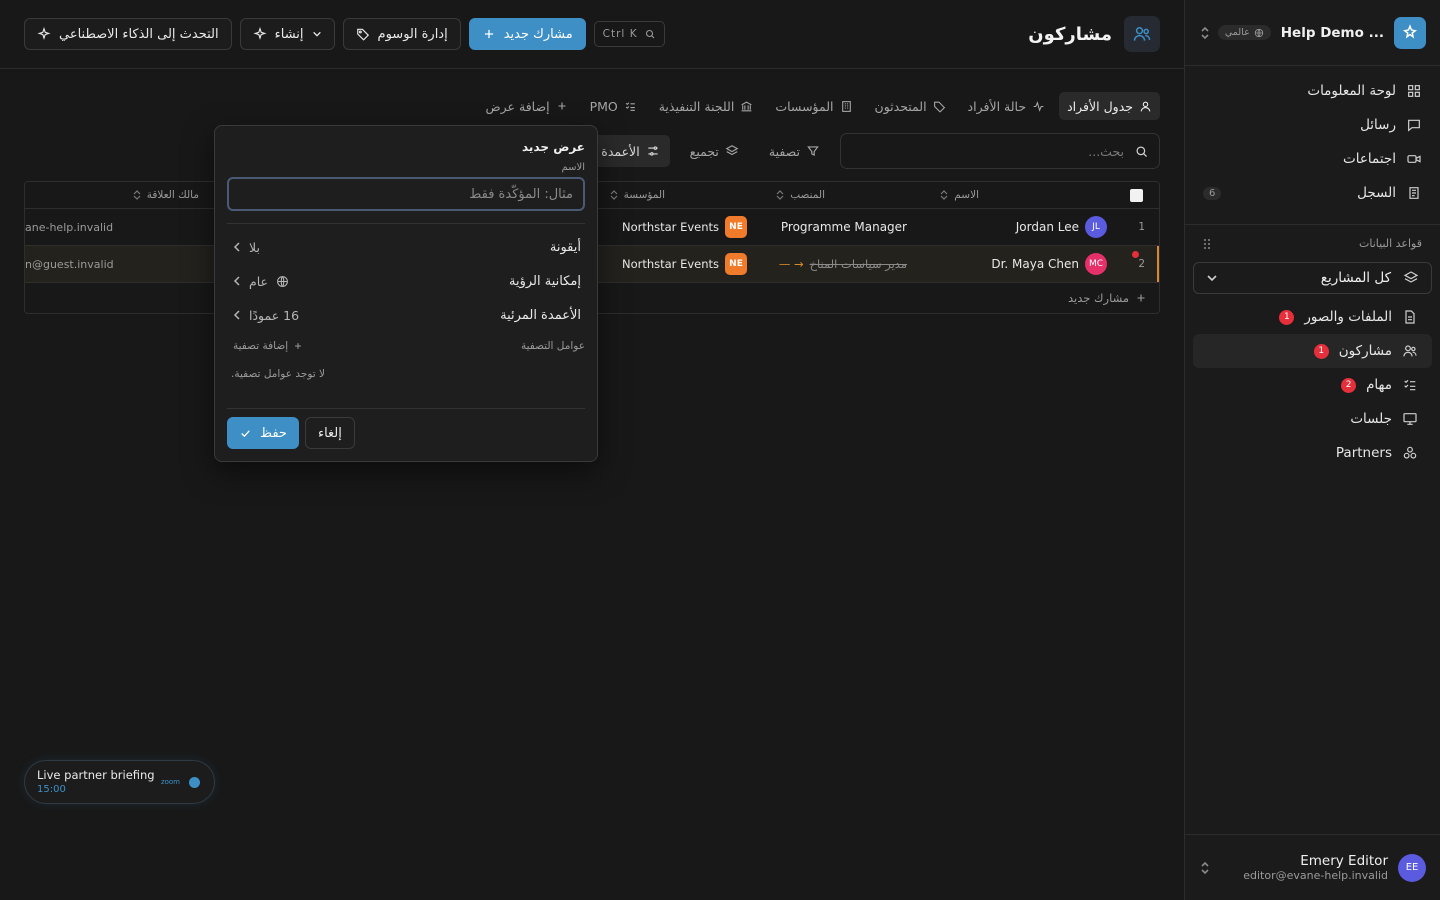 Image resolution: width=1440 pixels, height=900 pixels. Describe the element at coordinates (784, 151) in the screenshot. I see `filter-label: تصفية` at that location.